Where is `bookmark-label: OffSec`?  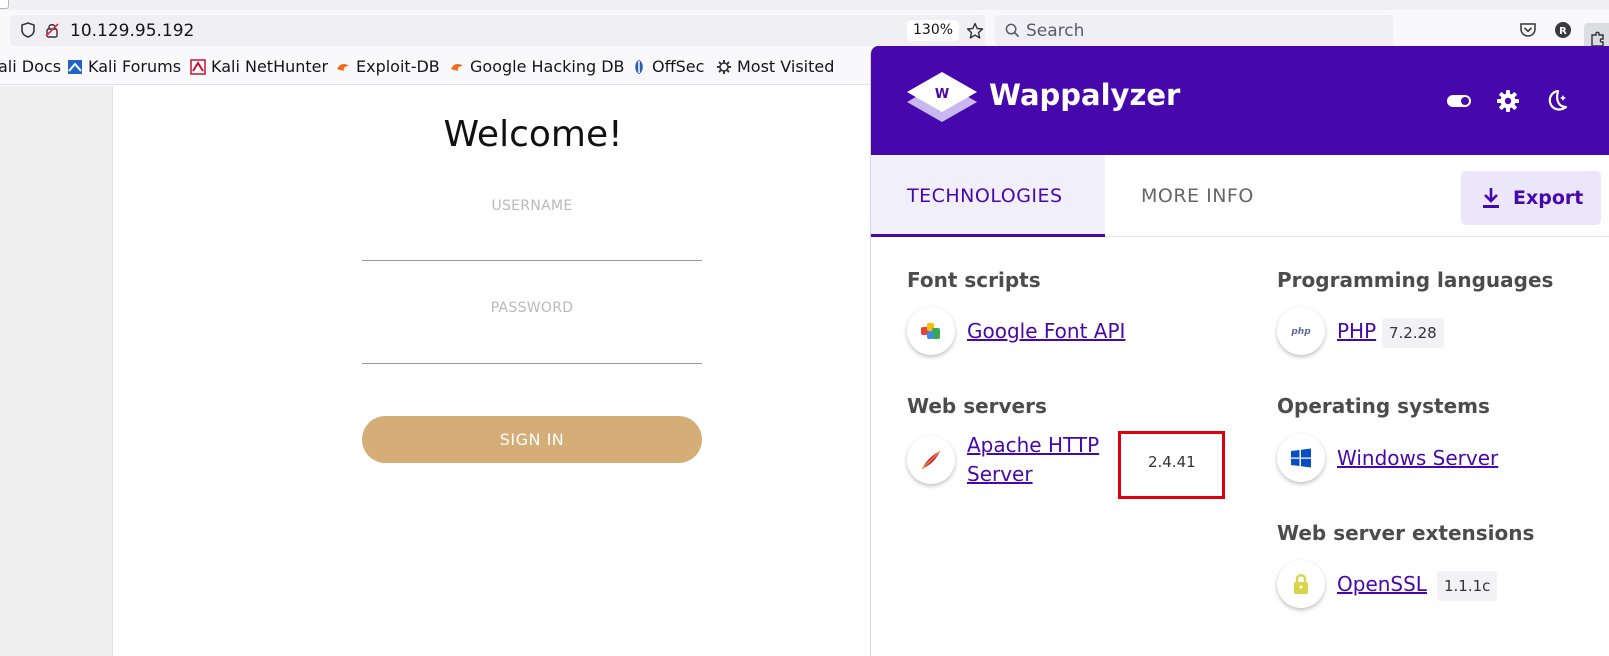 bookmark-label: OffSec is located at coordinates (678, 66).